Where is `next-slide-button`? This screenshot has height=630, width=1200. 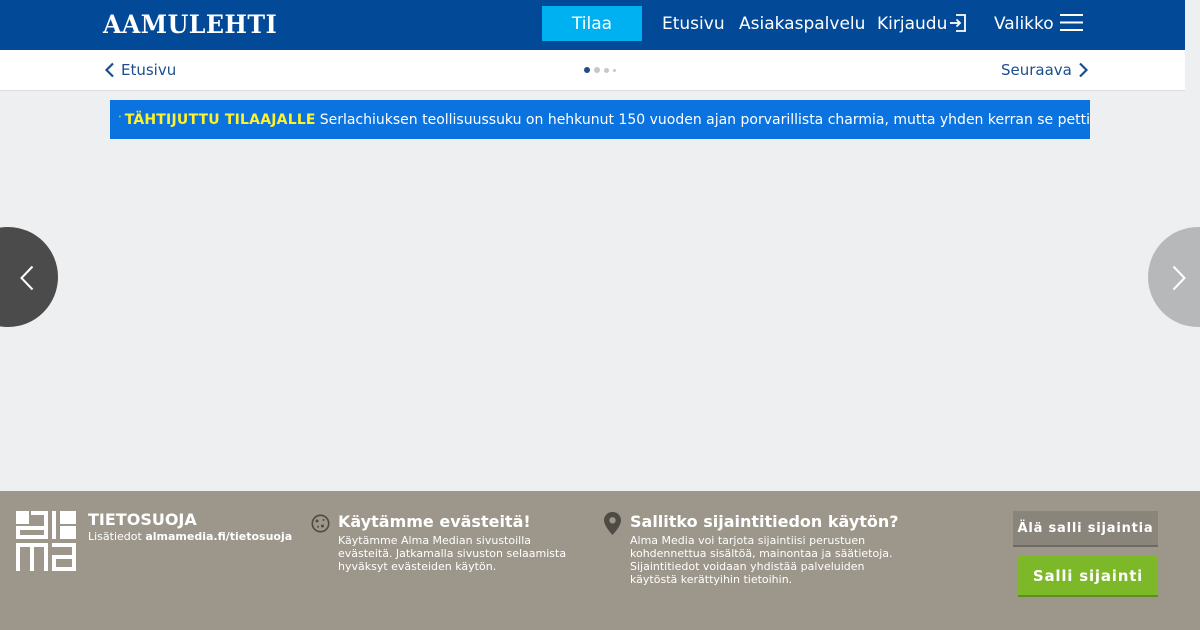 next-slide-button is located at coordinates (1174, 277).